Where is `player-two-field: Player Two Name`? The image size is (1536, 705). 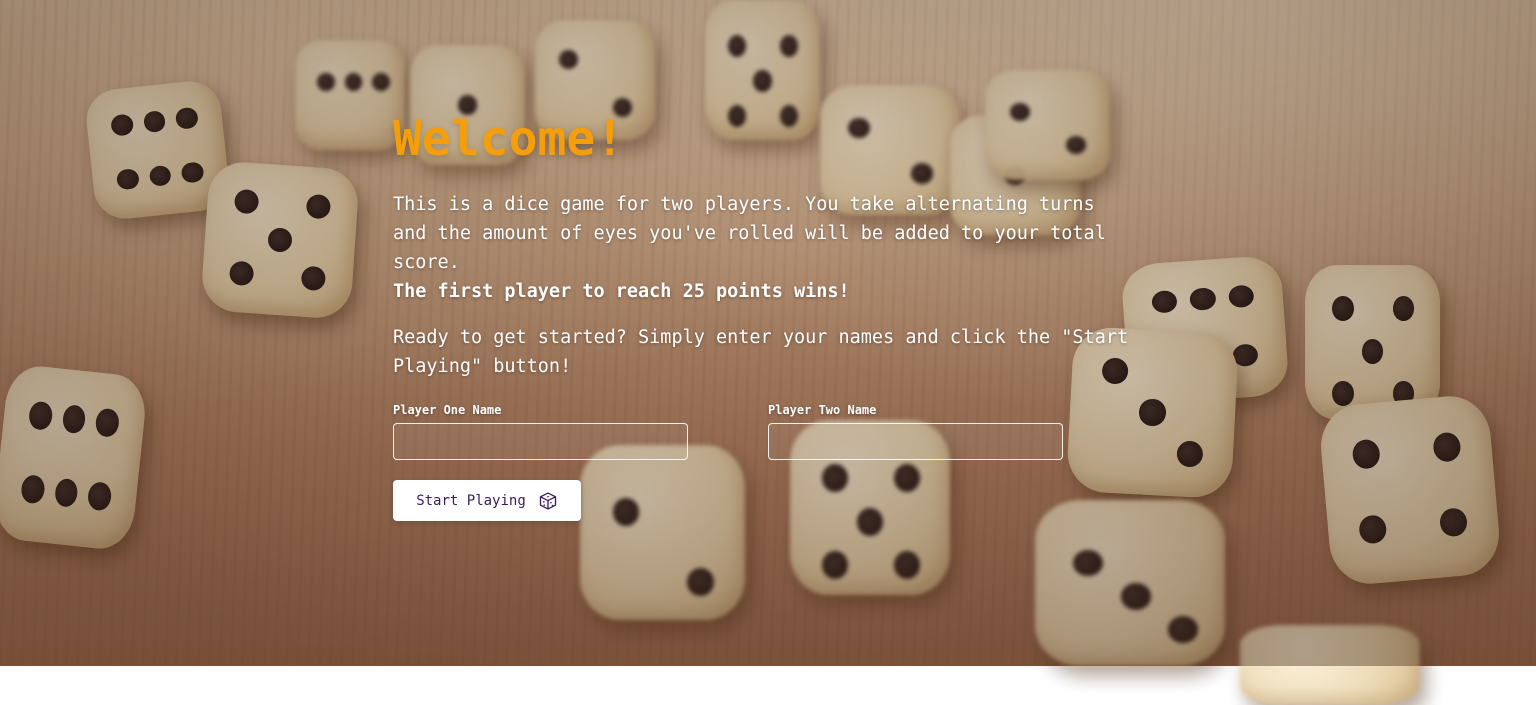 player-two-field: Player Two Name is located at coordinates (915, 431).